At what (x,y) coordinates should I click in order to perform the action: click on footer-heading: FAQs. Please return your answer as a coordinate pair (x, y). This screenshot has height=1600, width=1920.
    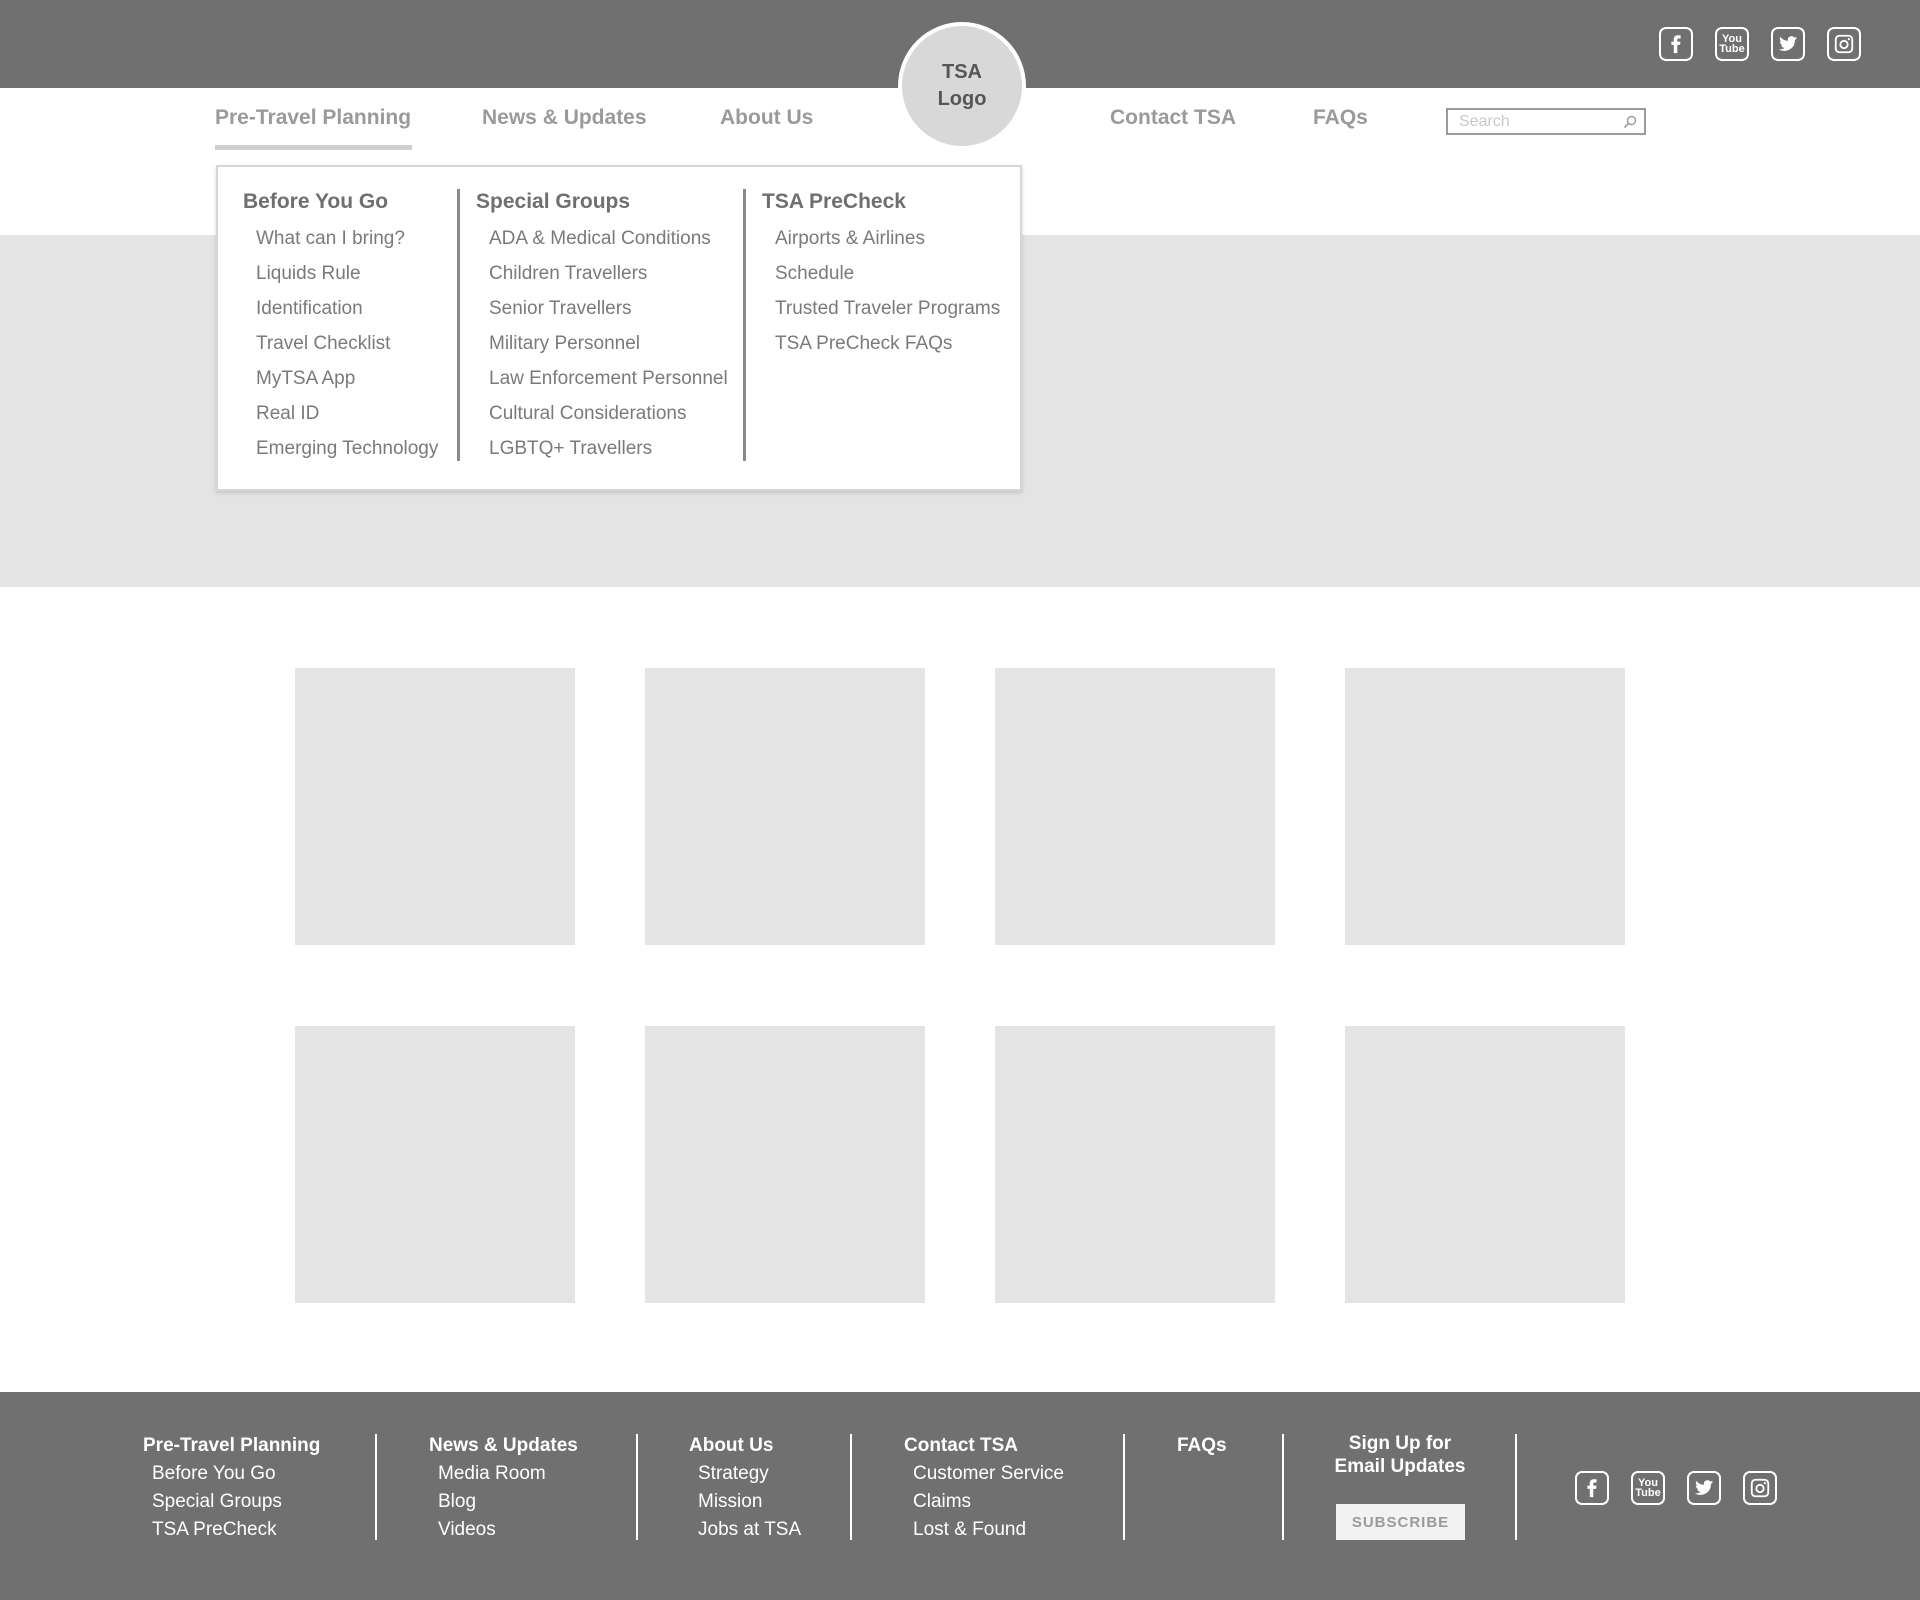
    Looking at the image, I should click on (1202, 1446).